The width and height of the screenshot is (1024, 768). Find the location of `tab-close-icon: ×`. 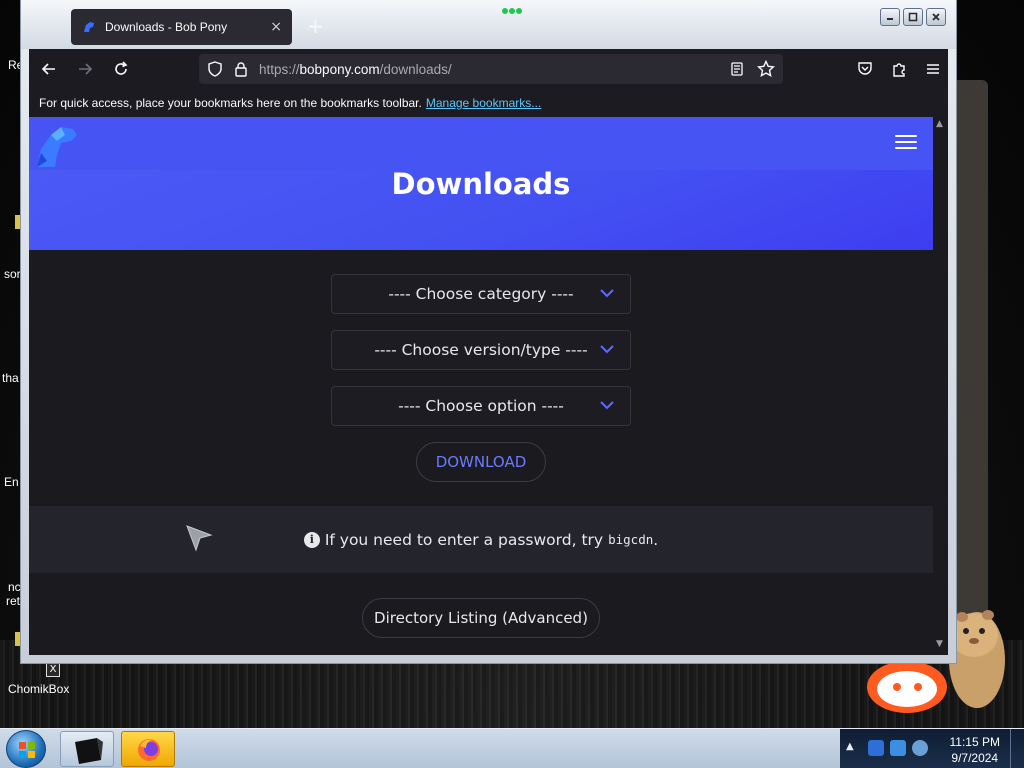

tab-close-icon: × is located at coordinates (276, 27).